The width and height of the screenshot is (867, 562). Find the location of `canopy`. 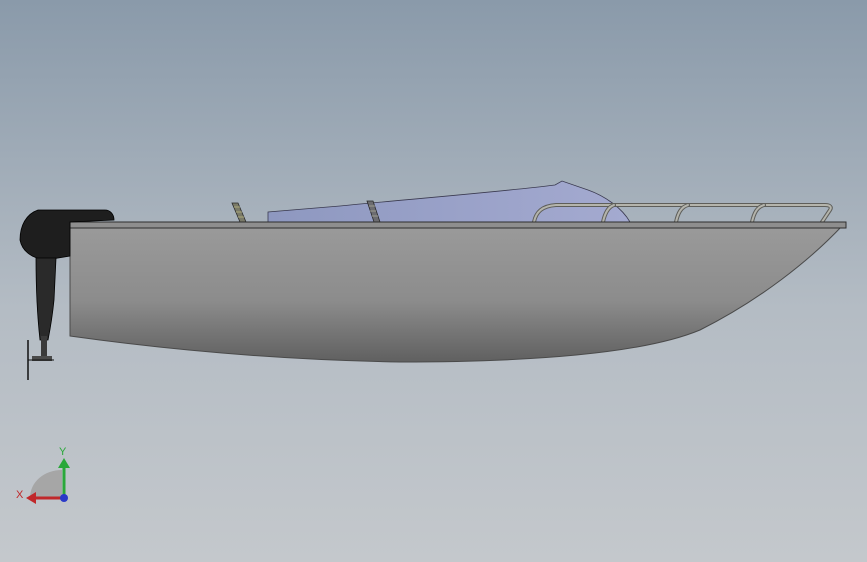

canopy is located at coordinates (449, 201).